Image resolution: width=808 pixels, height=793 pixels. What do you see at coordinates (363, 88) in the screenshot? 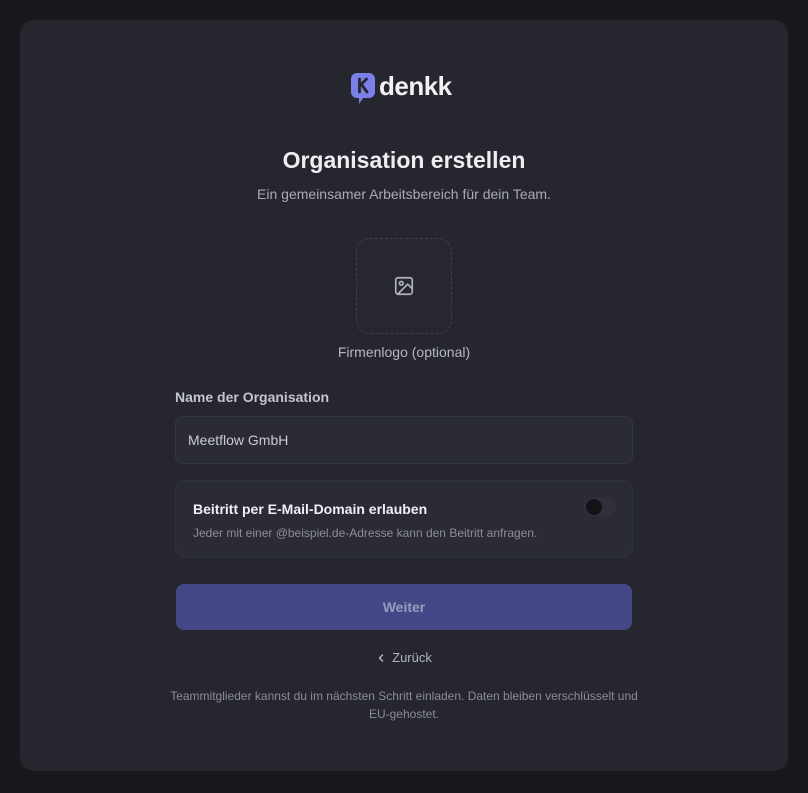
I see `denkk-logo-icon` at bounding box center [363, 88].